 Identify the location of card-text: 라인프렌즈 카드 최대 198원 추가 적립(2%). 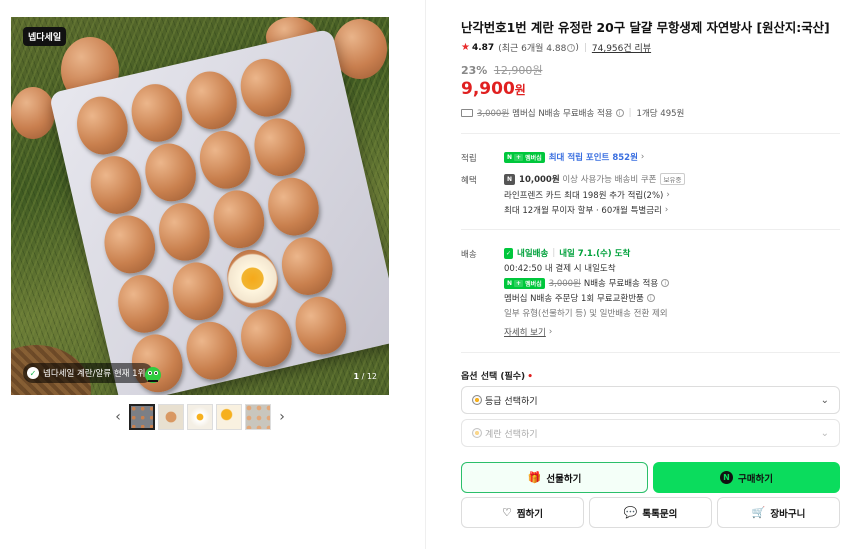
(584, 196).